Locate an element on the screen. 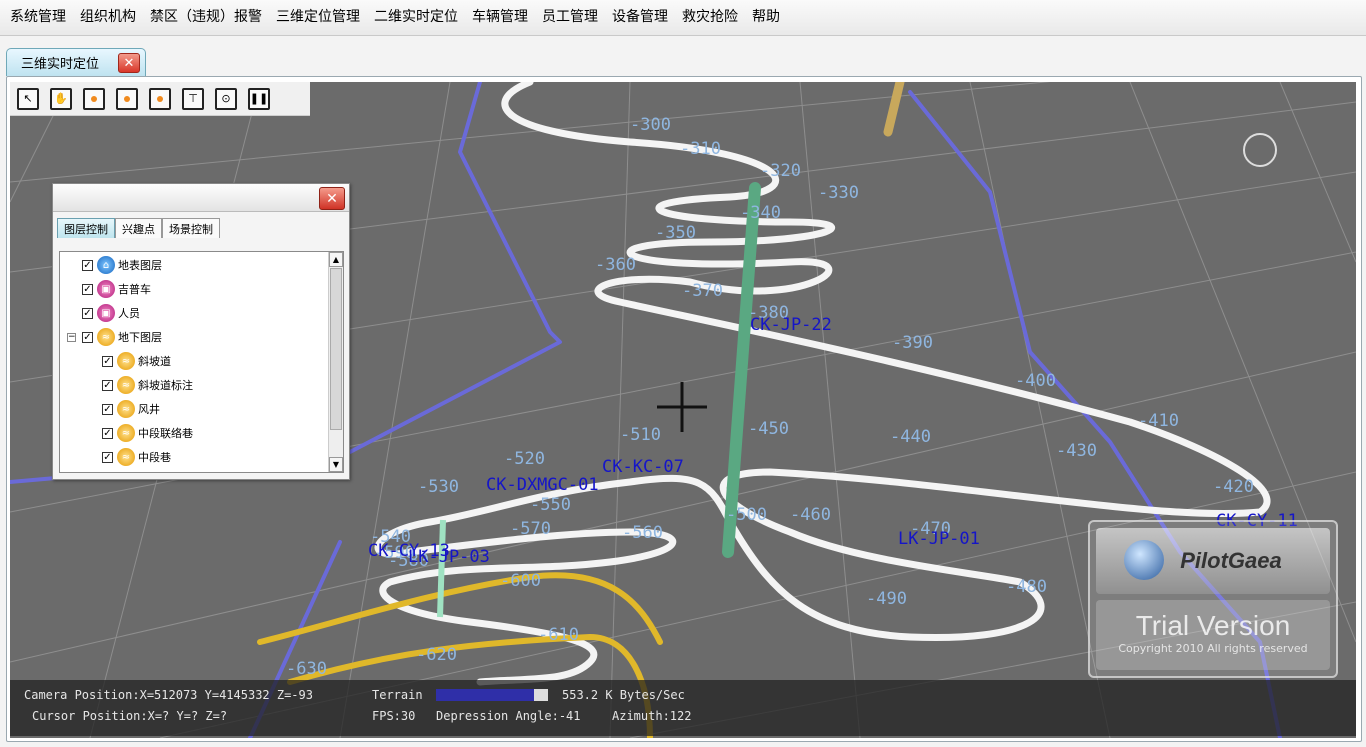 The width and height of the screenshot is (1366, 747). menu-devices: 设备管理 is located at coordinates (640, 16).